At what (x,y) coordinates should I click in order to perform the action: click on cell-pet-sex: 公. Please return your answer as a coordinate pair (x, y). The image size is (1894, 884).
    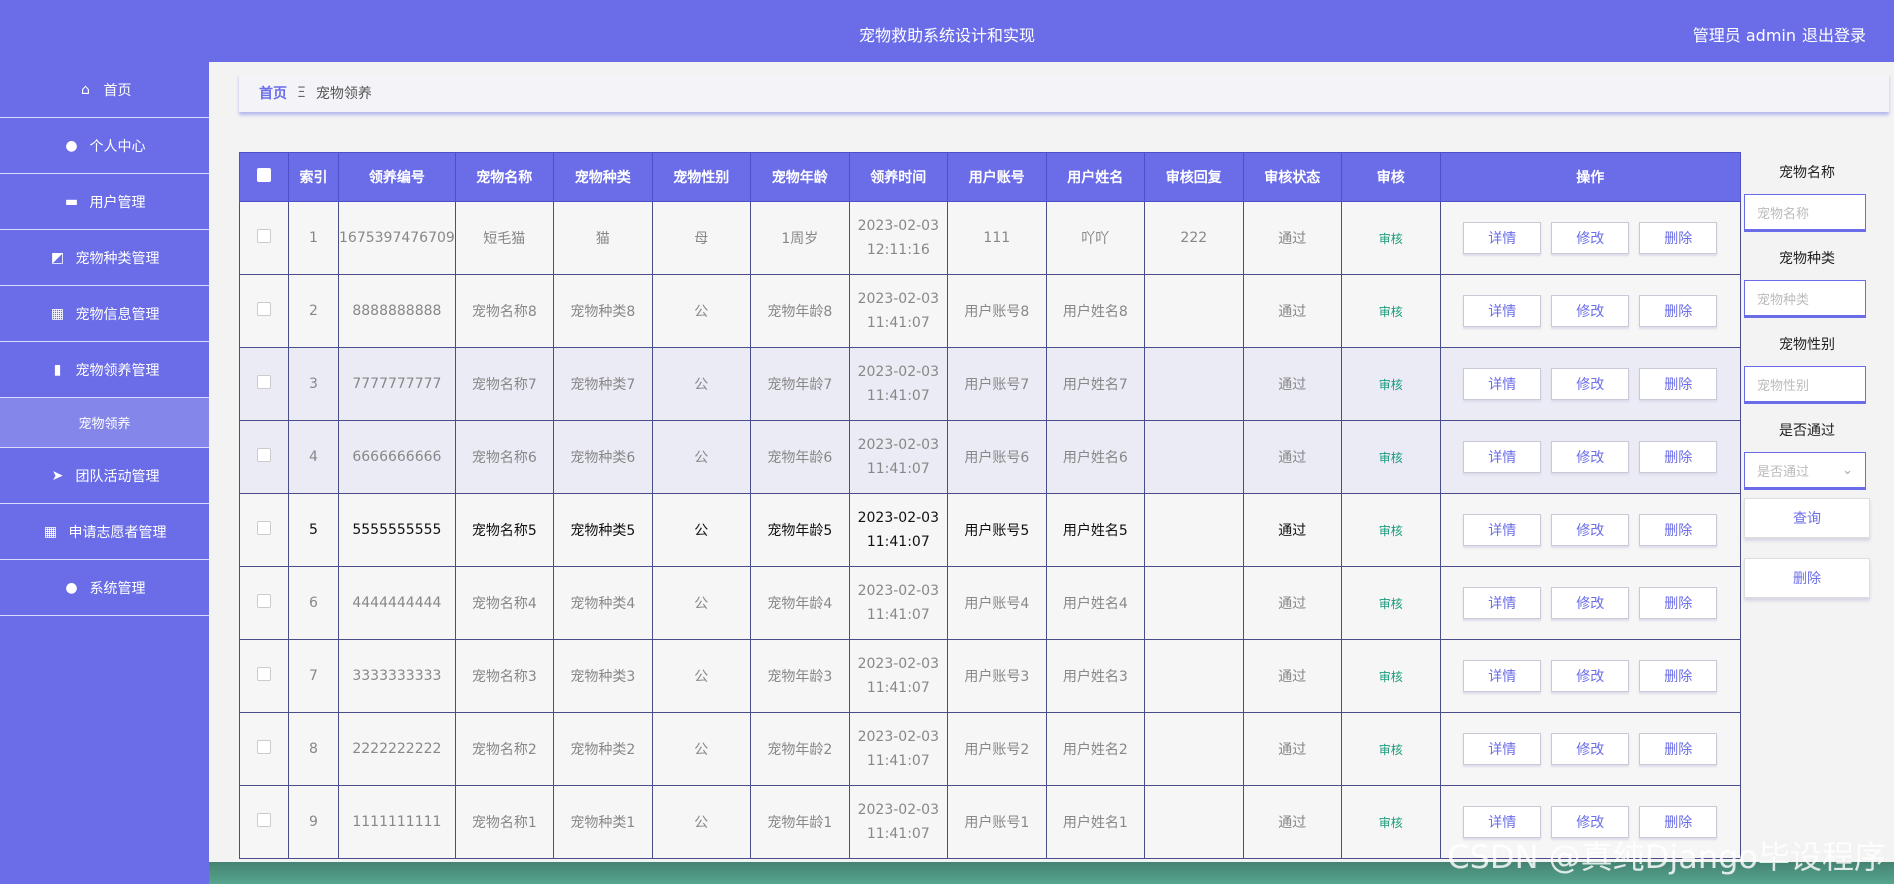
    Looking at the image, I should click on (701, 530).